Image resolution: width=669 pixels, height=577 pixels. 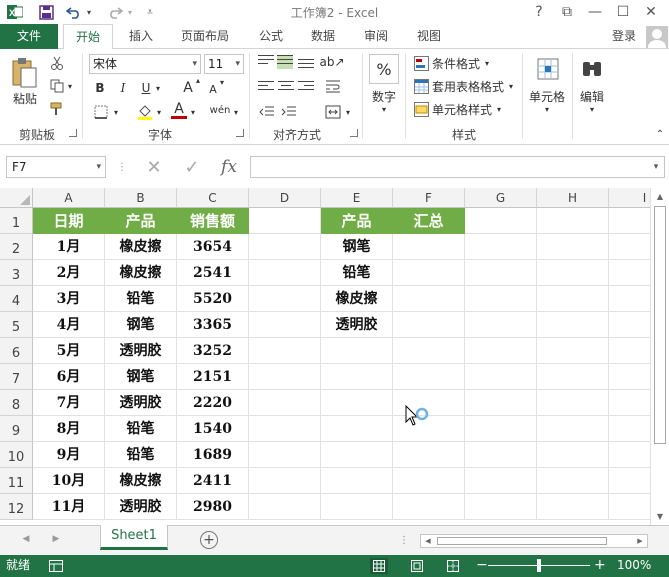 I want to click on cell-g5, so click(x=501, y=325).